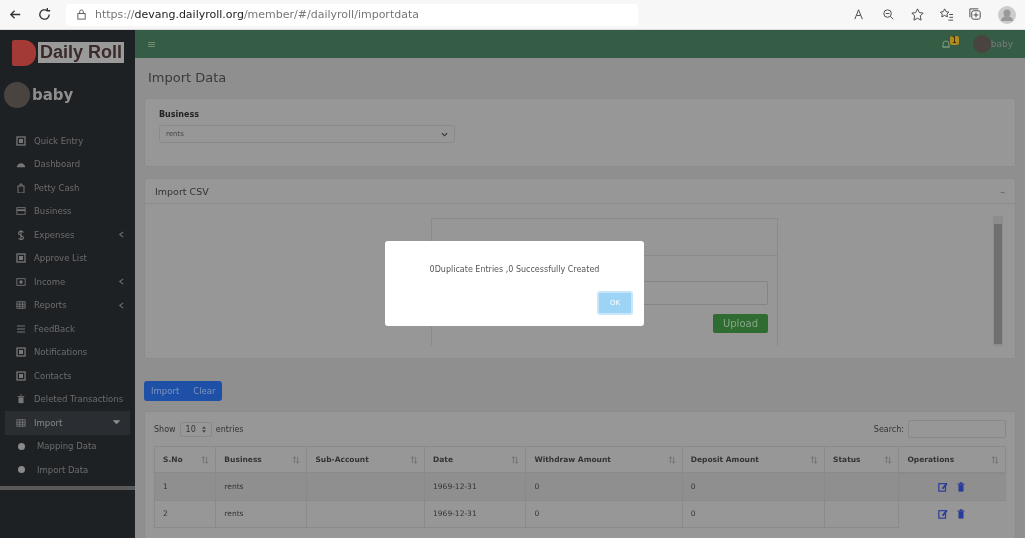  What do you see at coordinates (67, 399) in the screenshot?
I see `sidebar-item: Deleted Transactions` at bounding box center [67, 399].